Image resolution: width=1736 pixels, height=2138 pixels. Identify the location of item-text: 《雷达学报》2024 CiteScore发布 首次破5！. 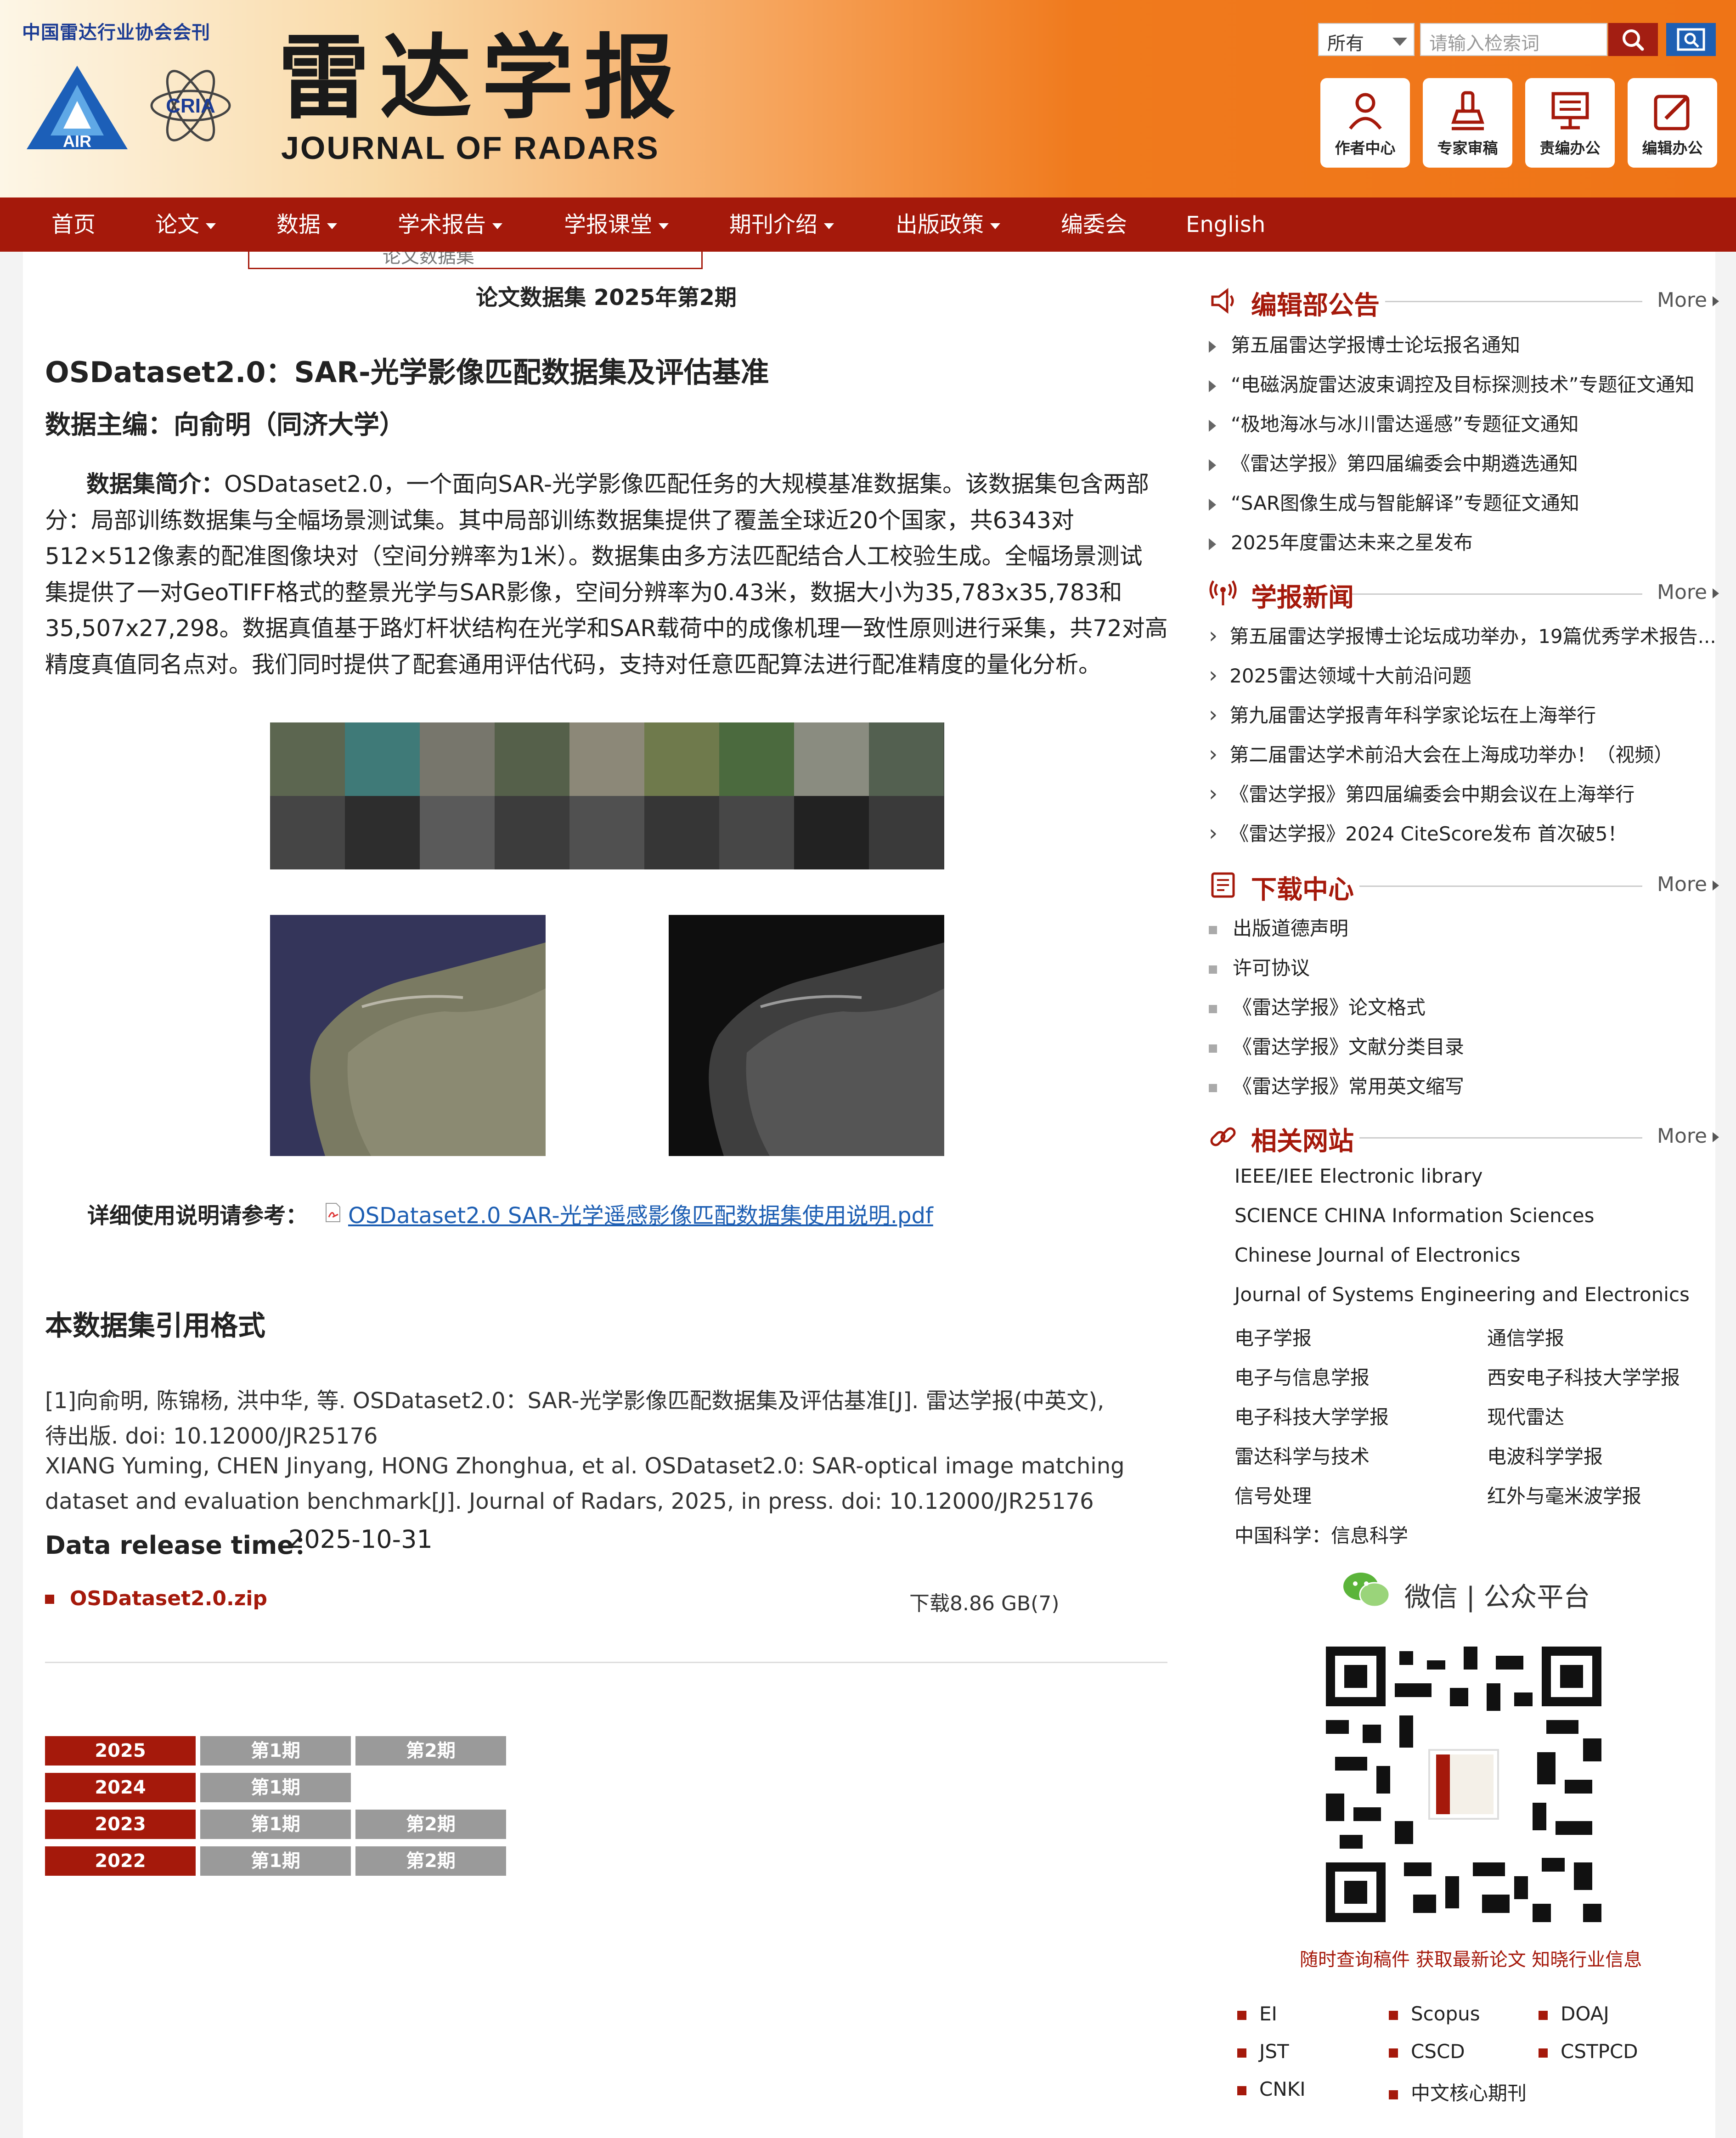
(1428, 834).